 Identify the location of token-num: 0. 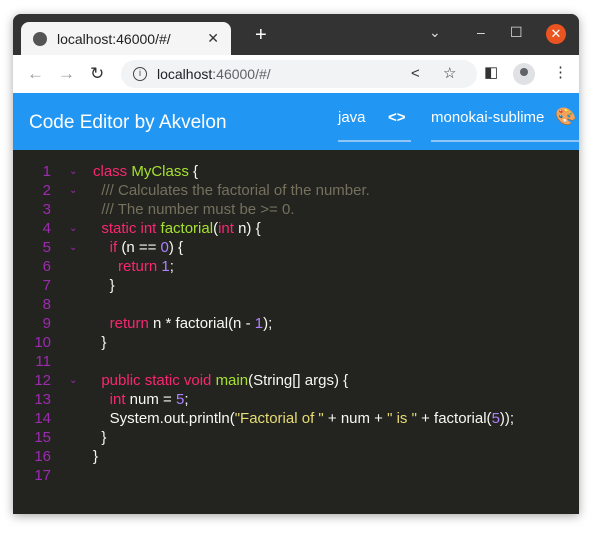
(164, 247).